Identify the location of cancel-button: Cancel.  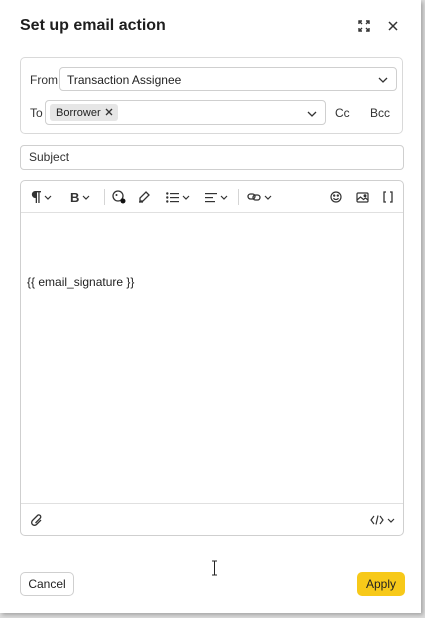
(47, 584).